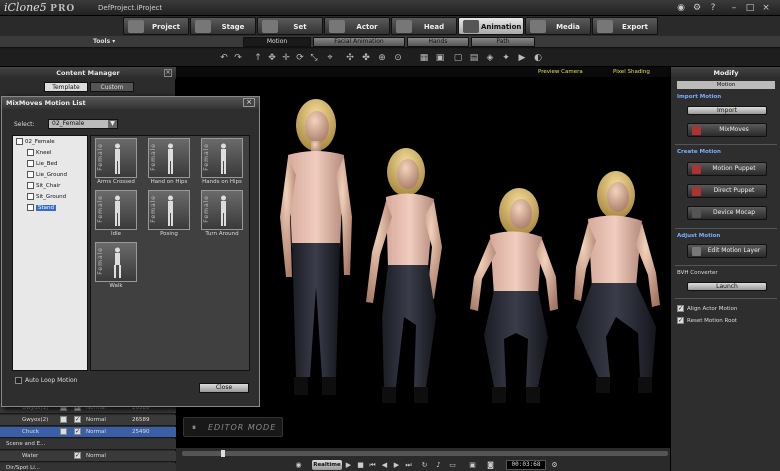 The image size is (780, 471). I want to click on settings-gear-icon: ⚙, so click(697, 8).